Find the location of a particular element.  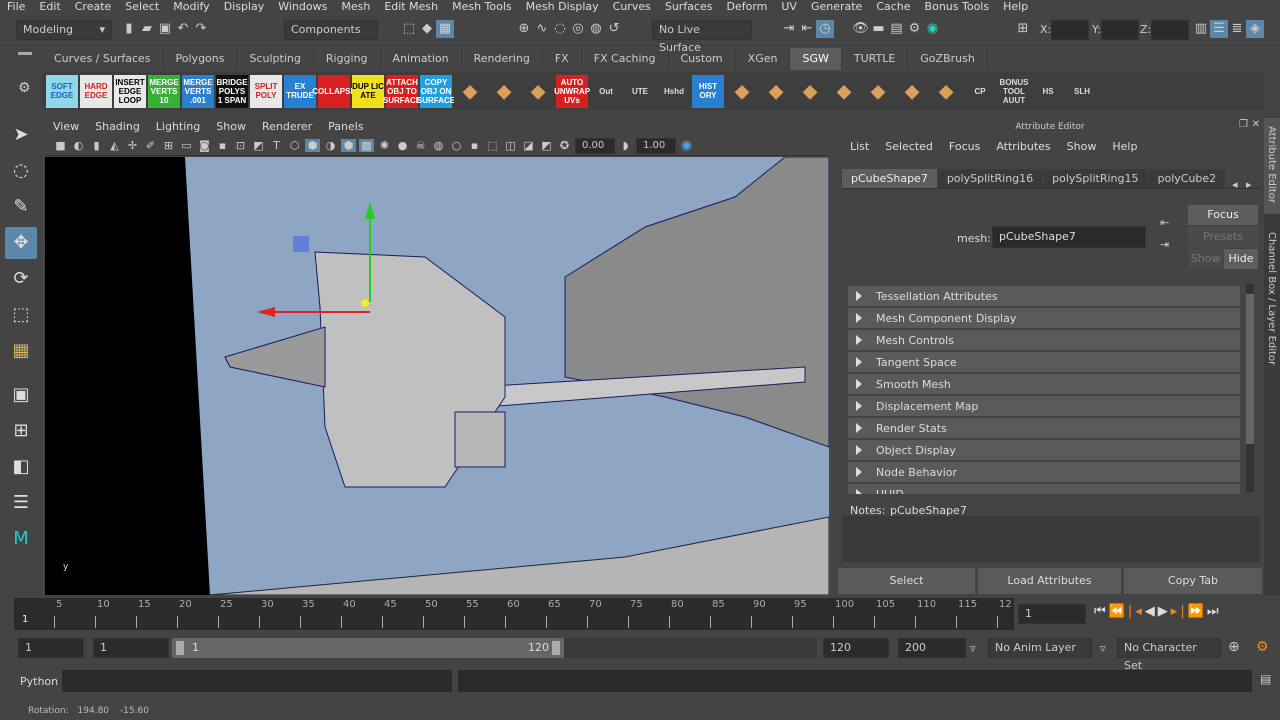

ae-menu-show: Show is located at coordinates (1082, 146).